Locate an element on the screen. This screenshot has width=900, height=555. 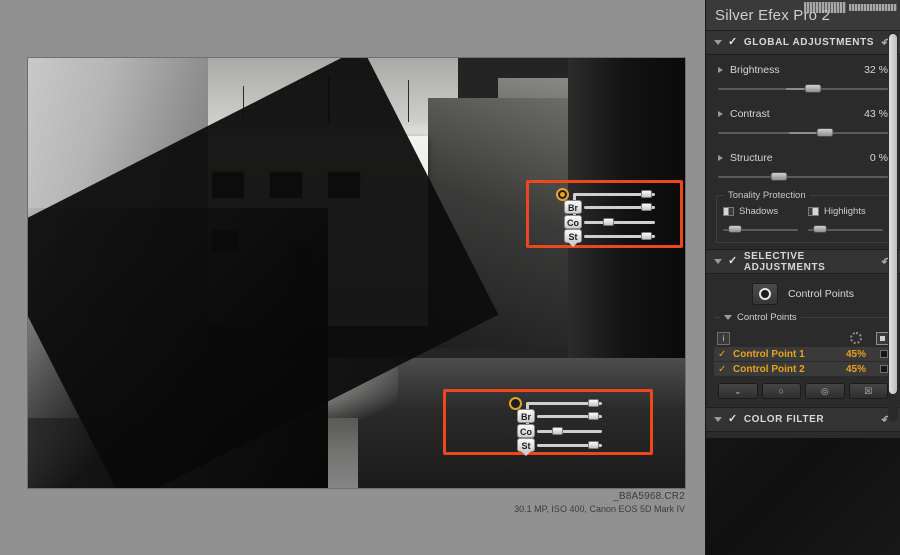
panel-scrollbar-thumb is located at coordinates (893, 214).